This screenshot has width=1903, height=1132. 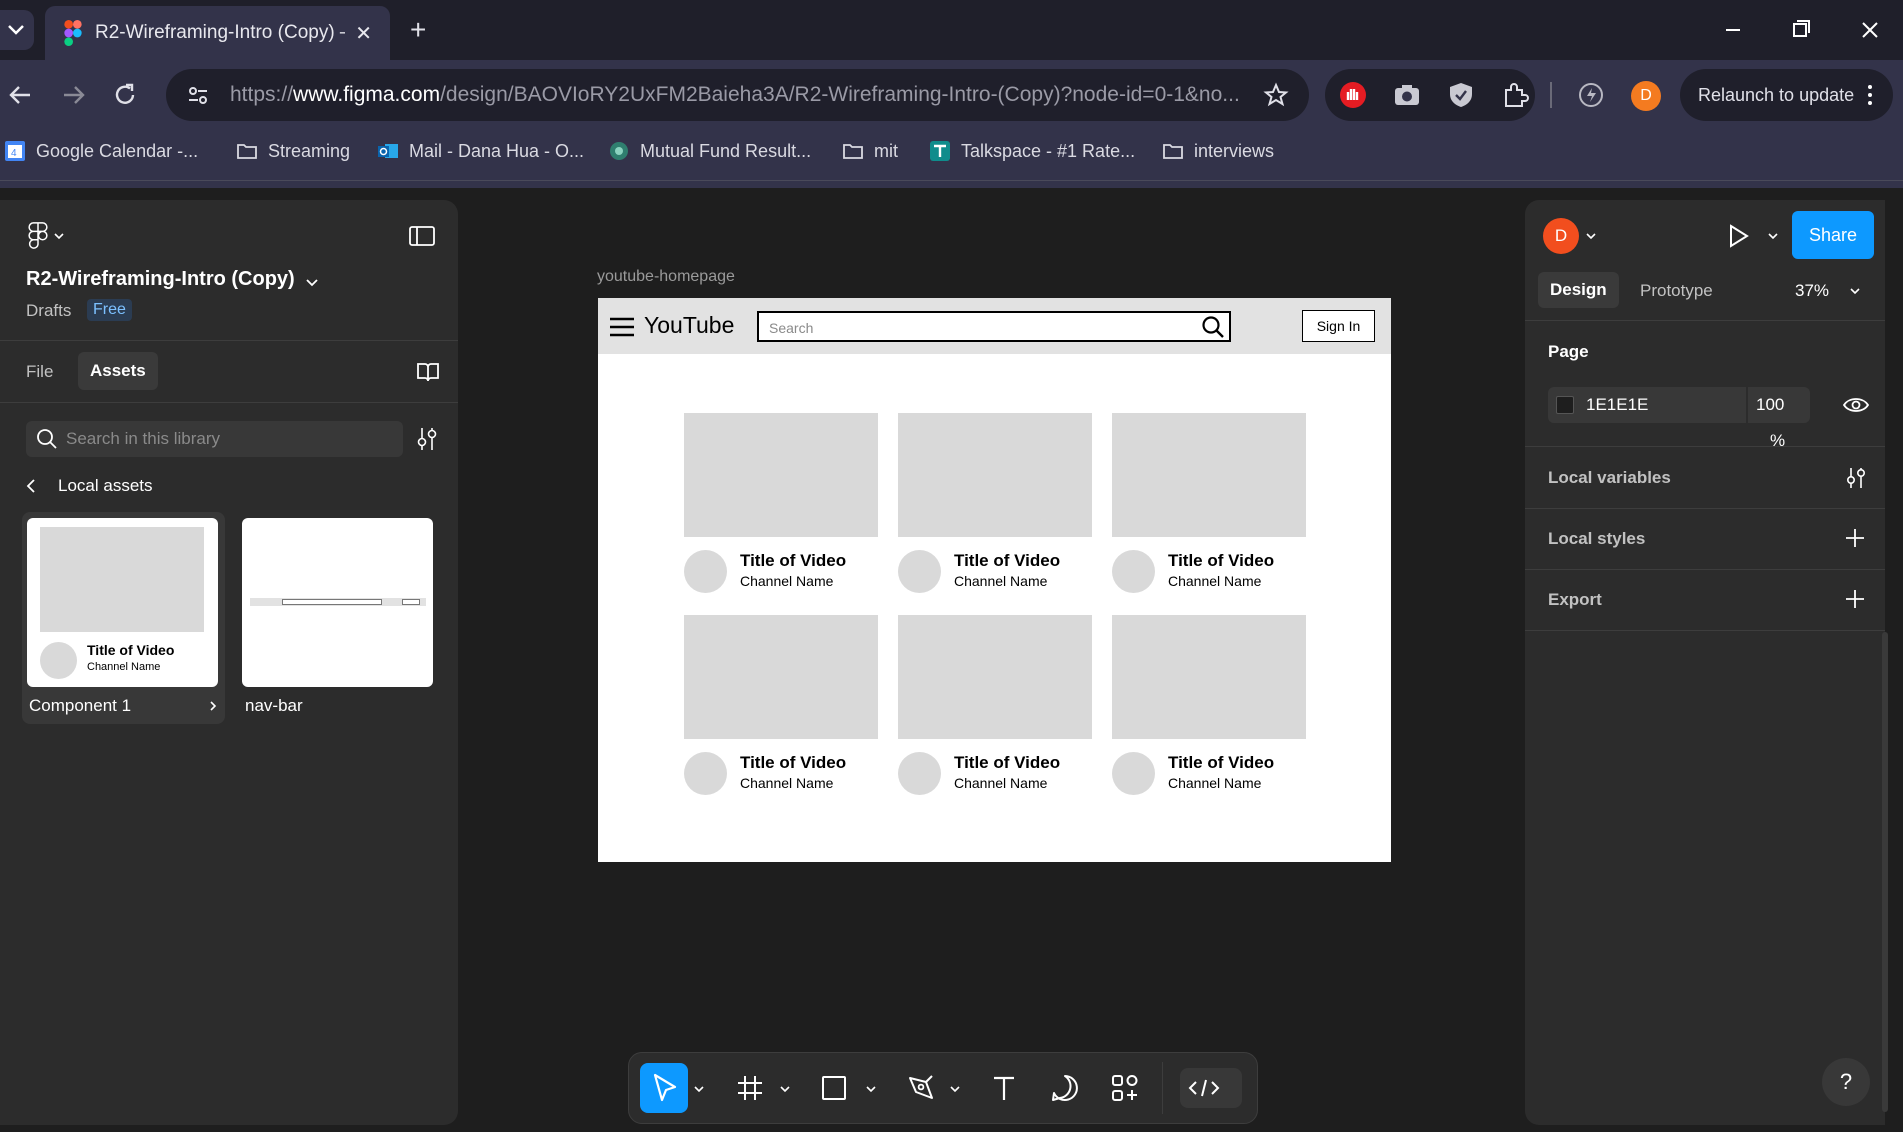 What do you see at coordinates (217, 33) in the screenshot?
I see `browser-tab: R2-Wireframing-Intro (Copy) – F ✕` at bounding box center [217, 33].